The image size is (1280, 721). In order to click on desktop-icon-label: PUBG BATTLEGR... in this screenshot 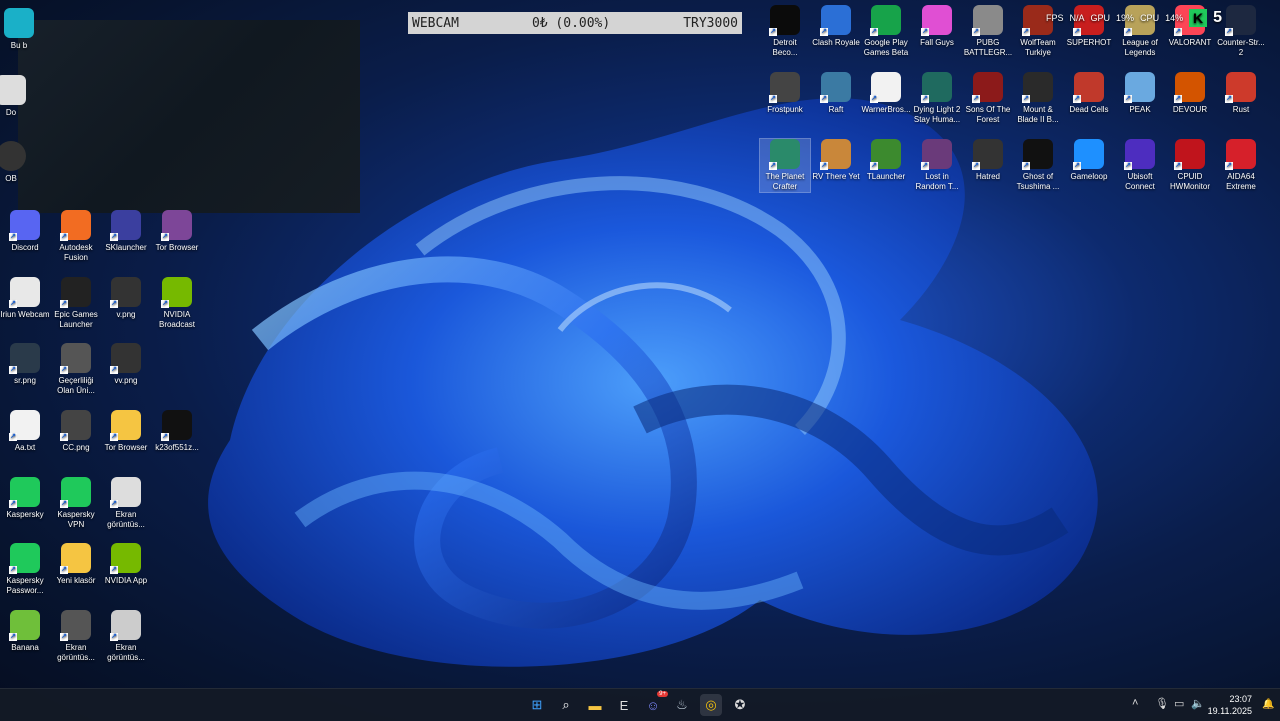, I will do `click(988, 47)`.